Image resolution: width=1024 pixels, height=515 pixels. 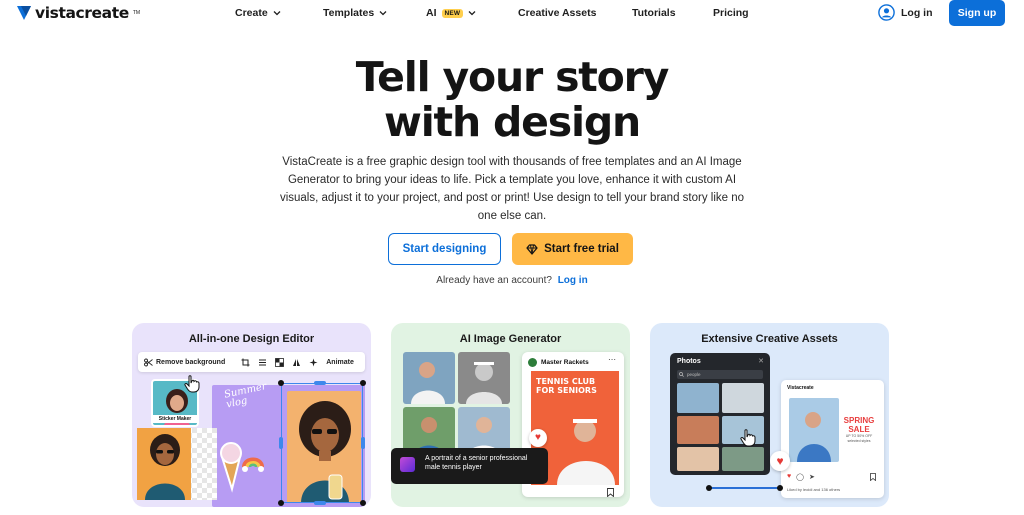 I want to click on more-options-icon: ⋯, so click(x=612, y=359).